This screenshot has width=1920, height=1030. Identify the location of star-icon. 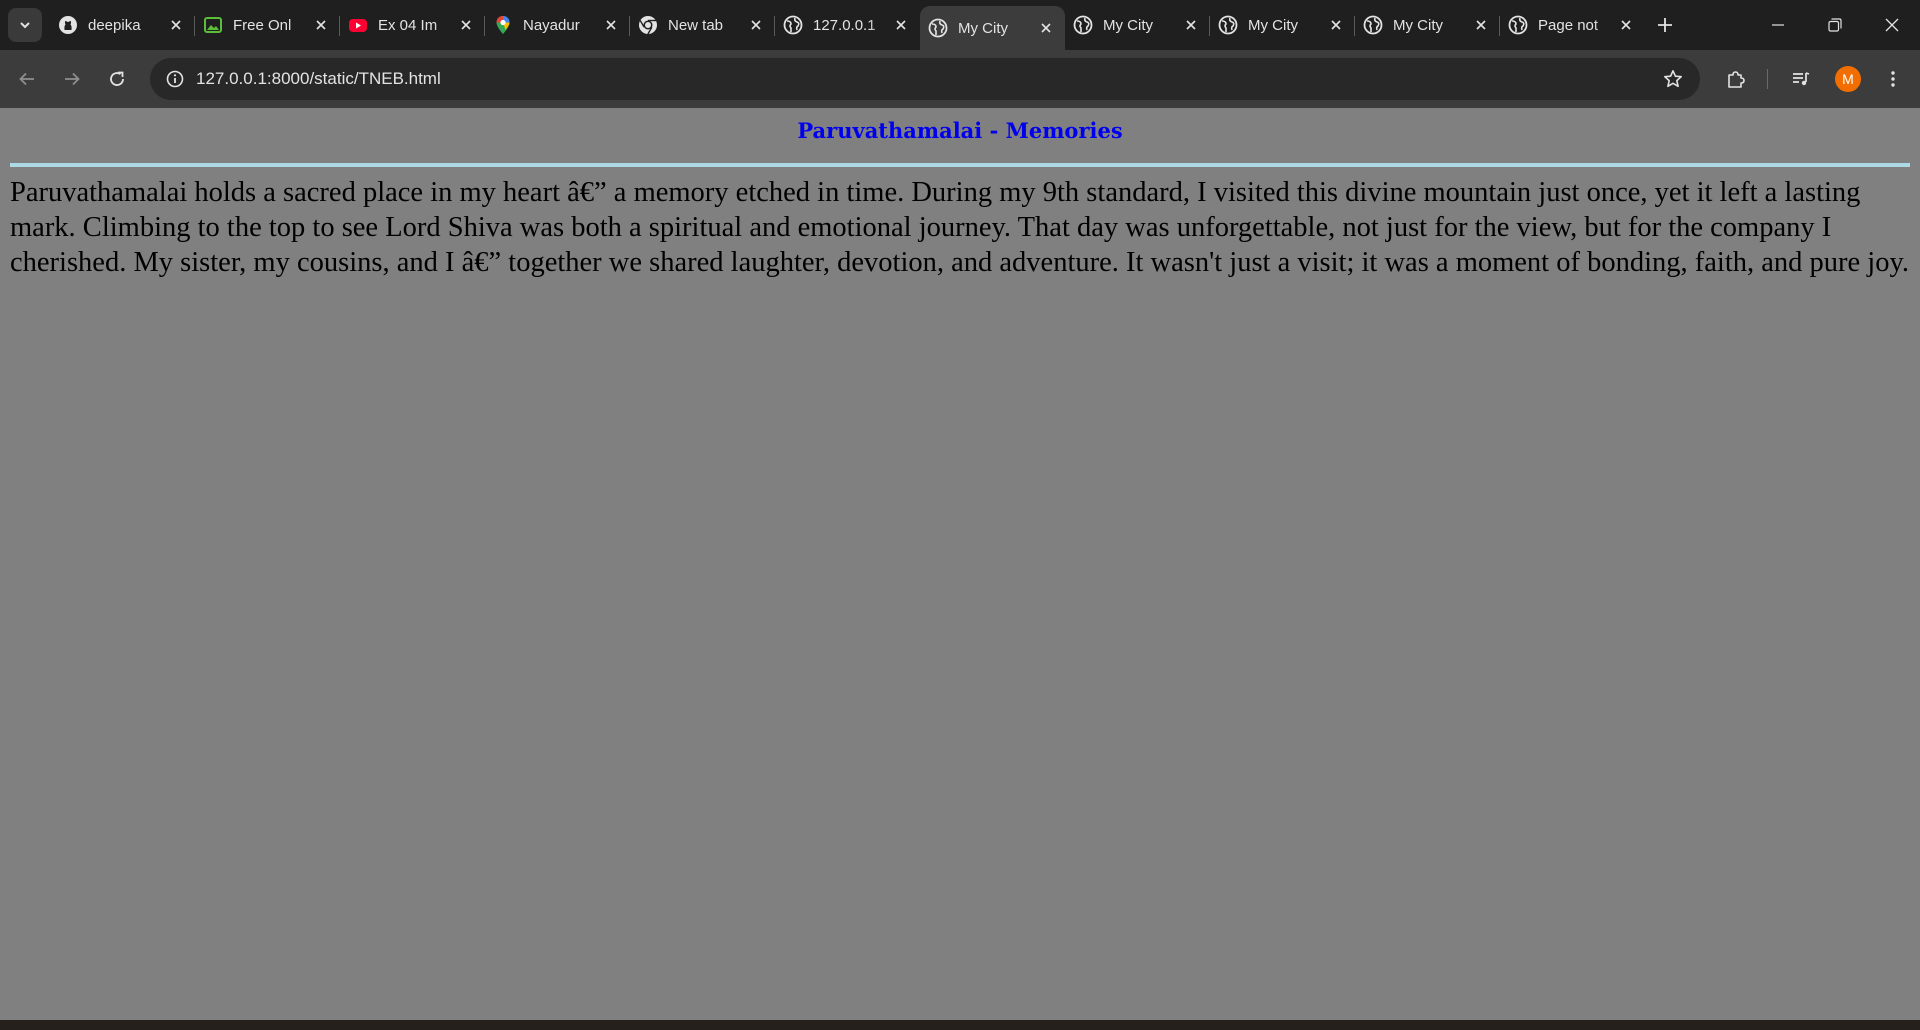
(1673, 79).